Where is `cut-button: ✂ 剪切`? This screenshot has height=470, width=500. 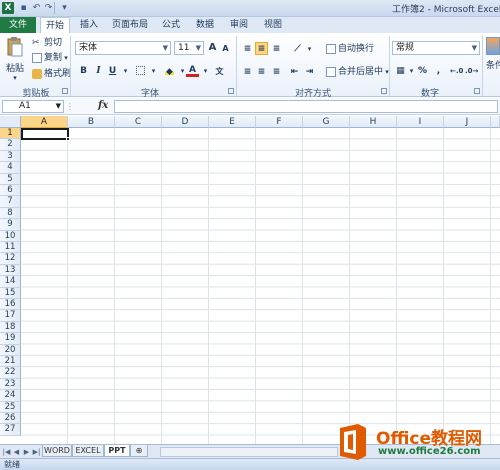
cut-button: ✂ 剪切 is located at coordinates (47, 43).